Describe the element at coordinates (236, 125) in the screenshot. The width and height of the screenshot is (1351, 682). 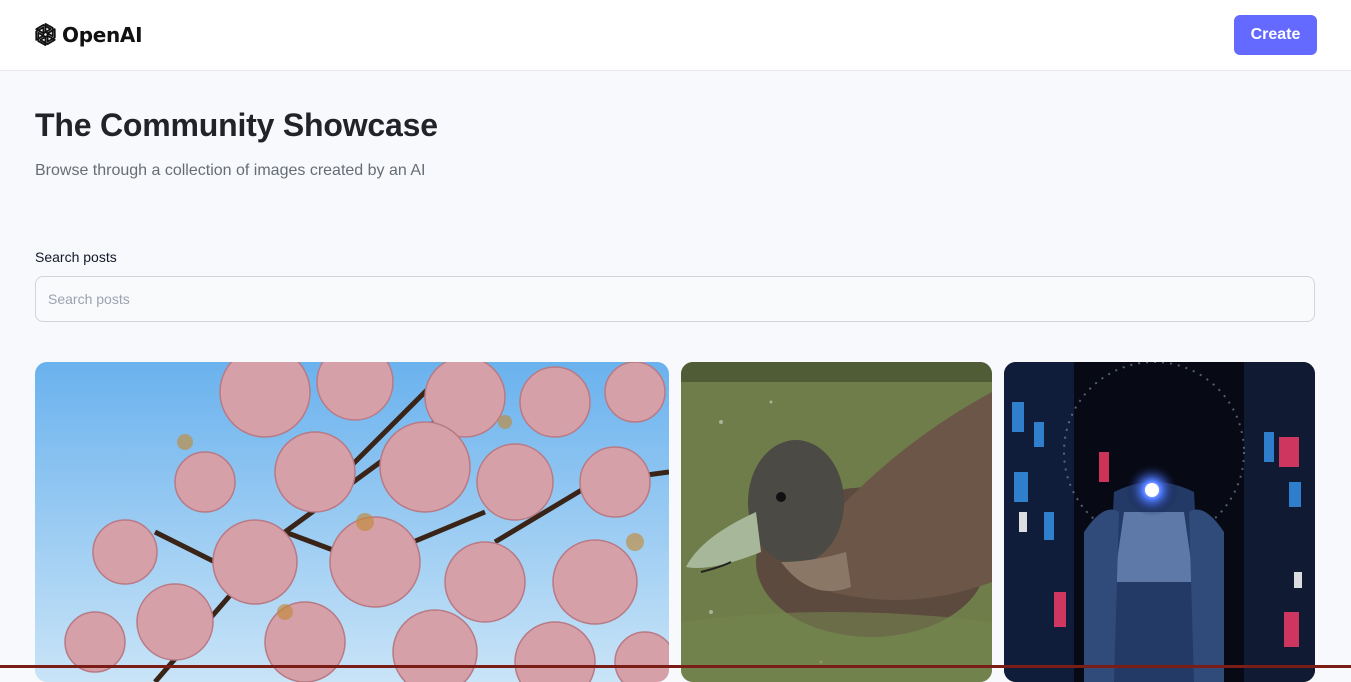
I see `page-title: The Community Showcase` at that location.